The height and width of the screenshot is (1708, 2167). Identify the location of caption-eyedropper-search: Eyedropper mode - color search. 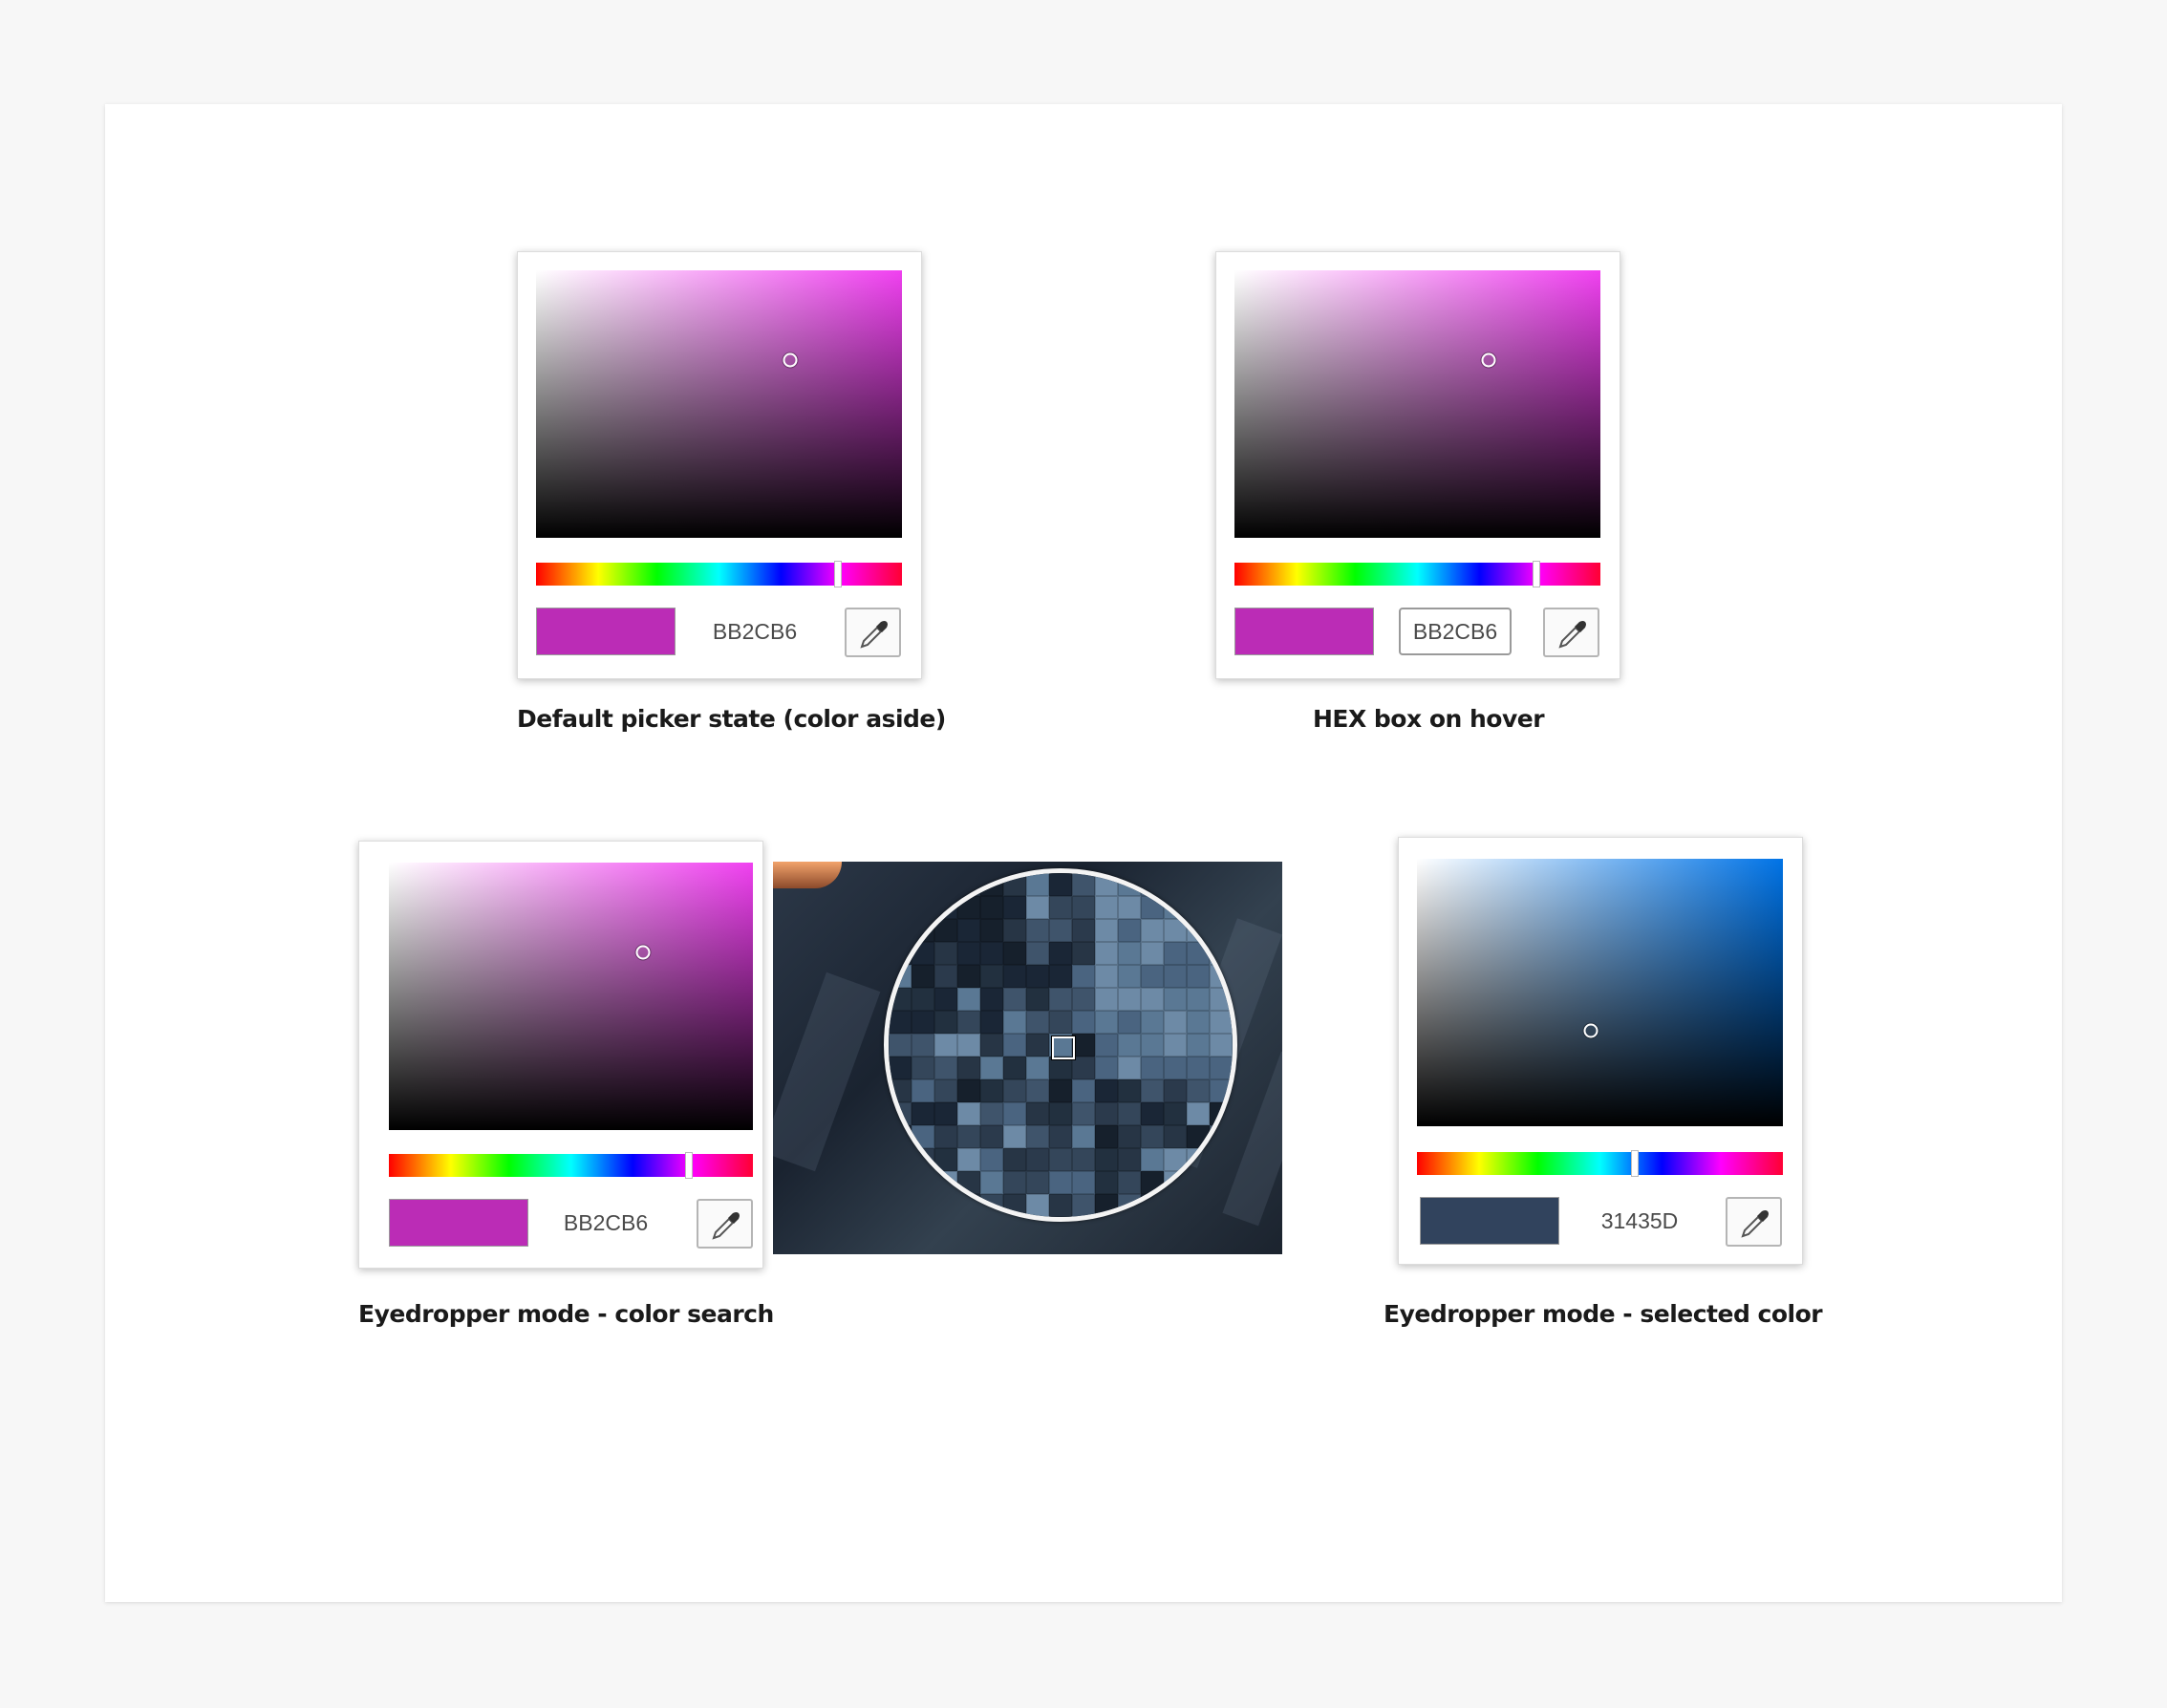
(566, 1314).